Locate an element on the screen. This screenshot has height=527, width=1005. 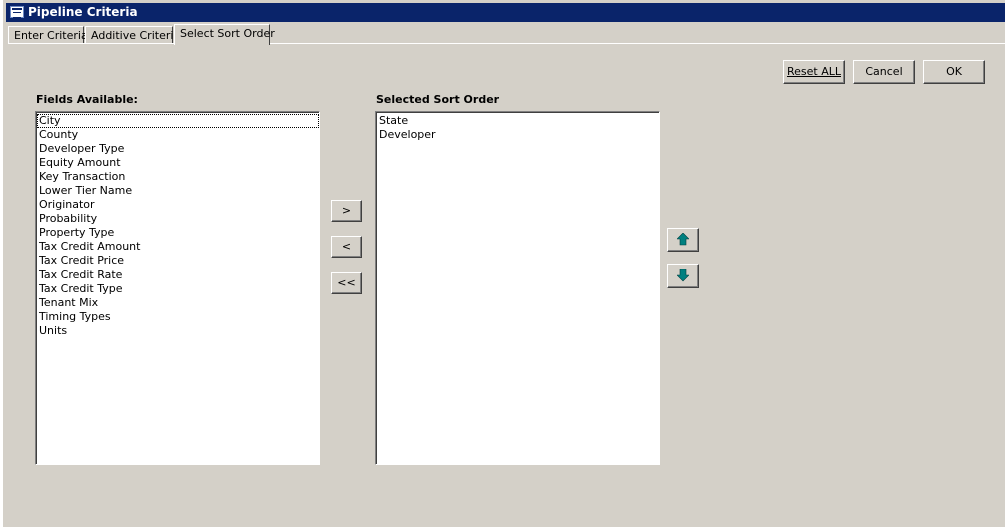
remove-field-button: < is located at coordinates (346, 247).